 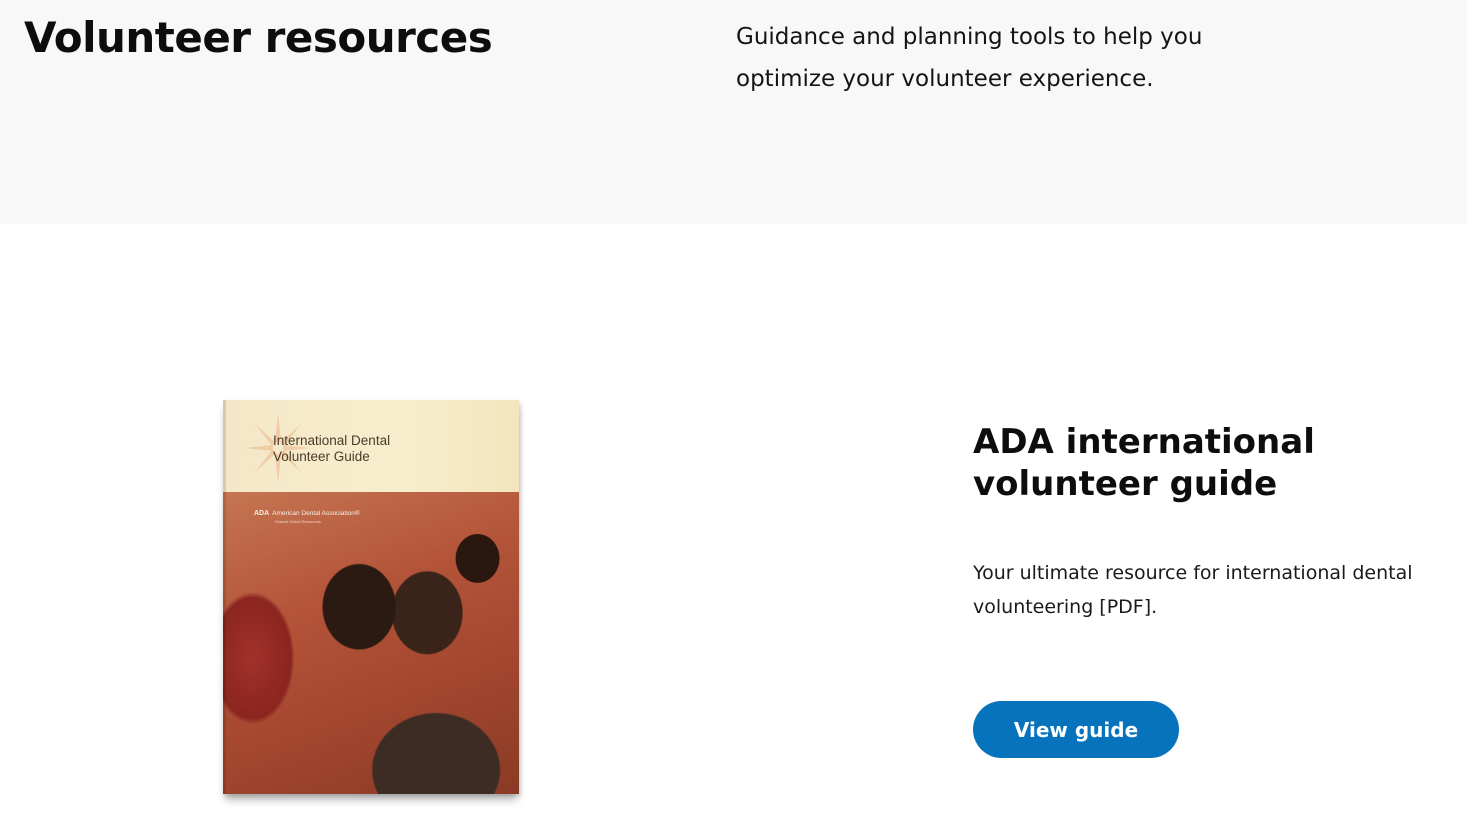 I want to click on cover-spine, so click(x=224, y=597).